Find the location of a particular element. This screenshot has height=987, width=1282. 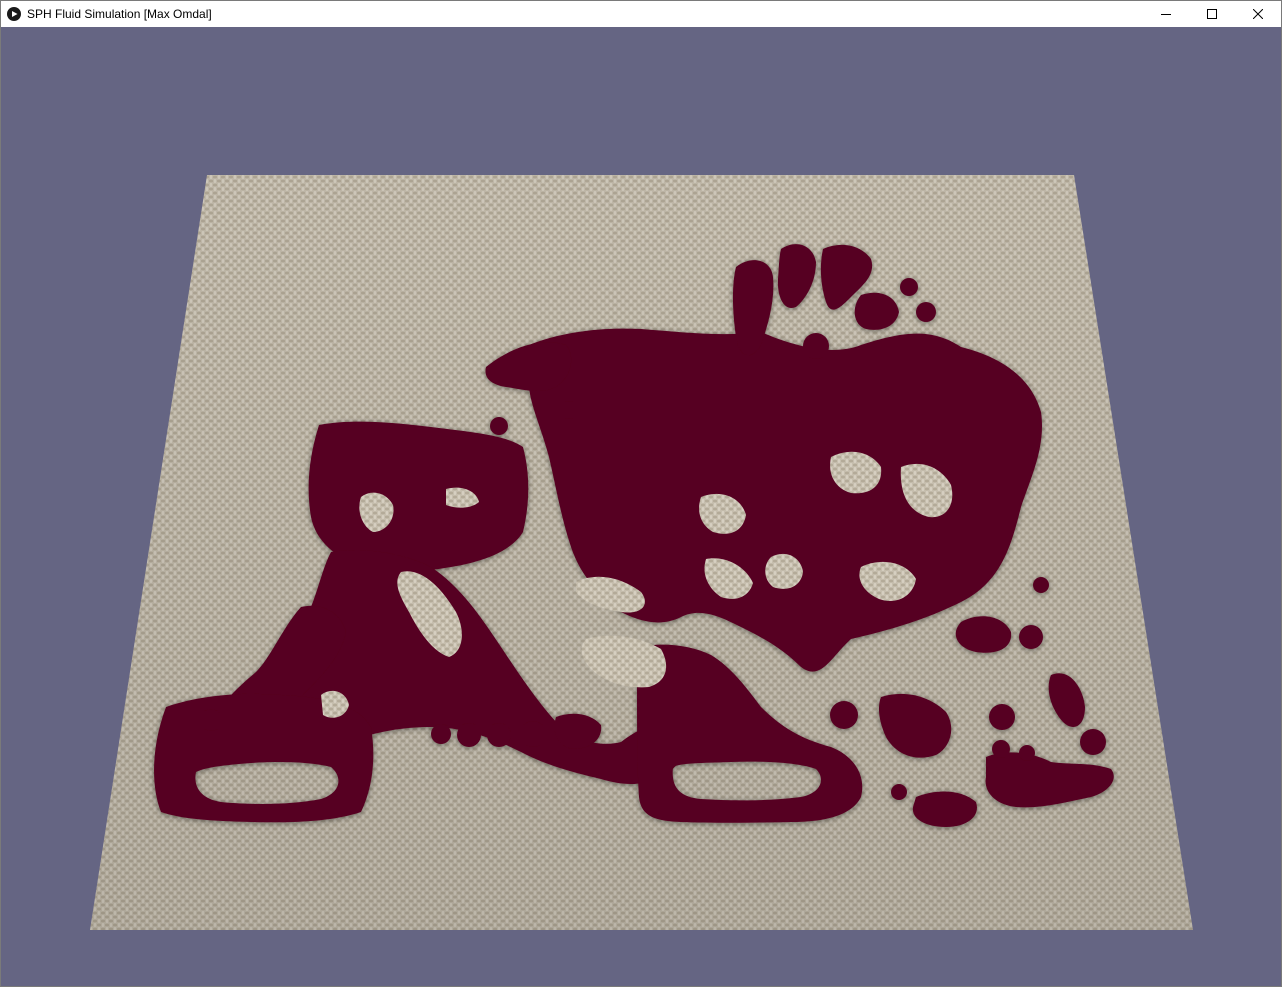

maximize-button is located at coordinates (1212, 14).